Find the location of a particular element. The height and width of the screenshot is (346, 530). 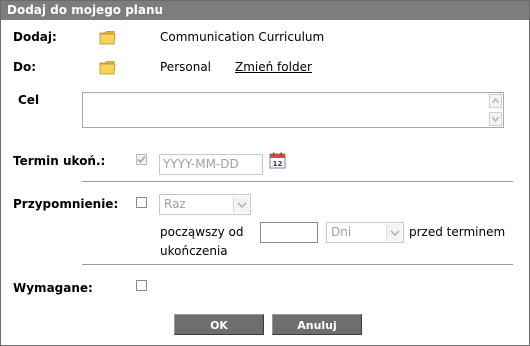

reminder-checkbox is located at coordinates (141, 202).